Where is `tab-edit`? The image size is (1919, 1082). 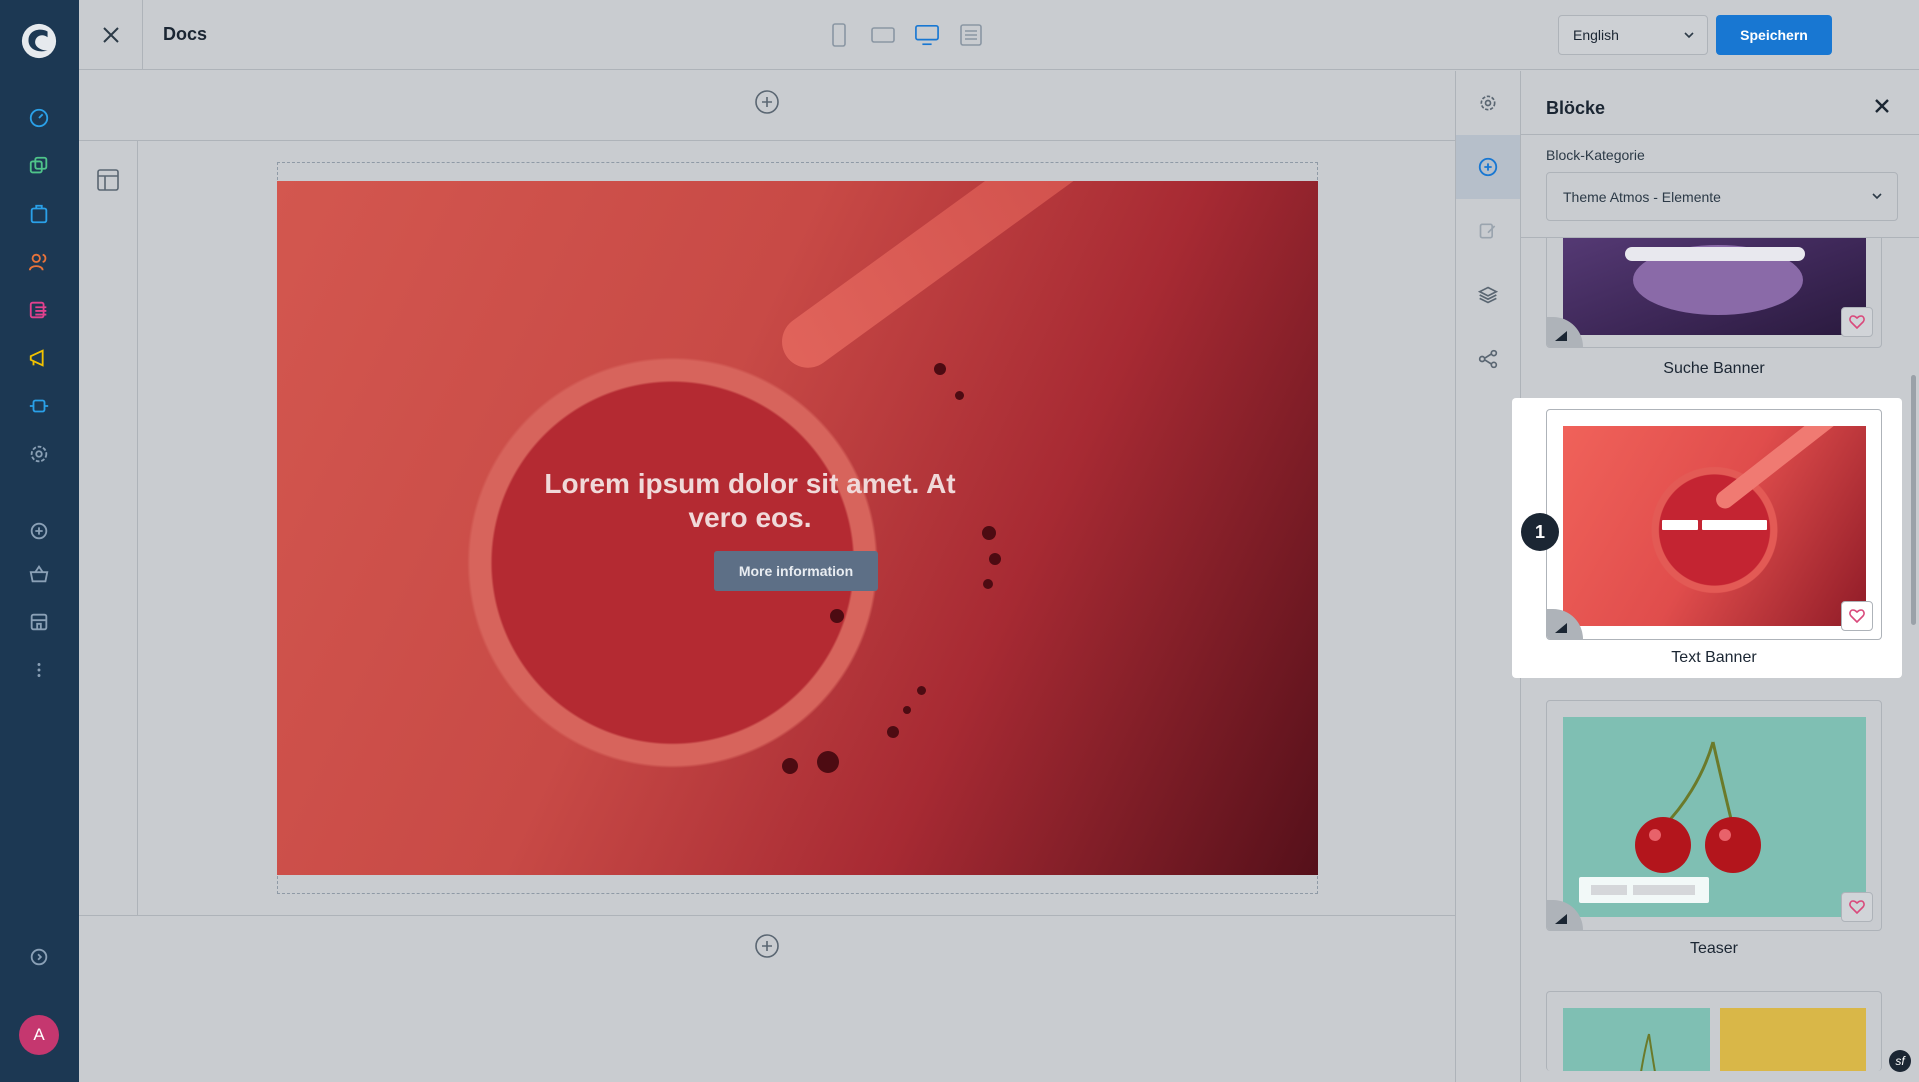 tab-edit is located at coordinates (1488, 231).